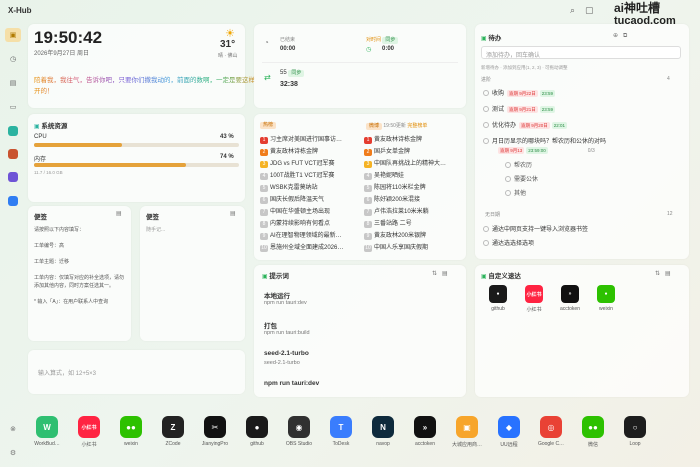  I want to click on hot-list-item: 8 三番站路 二号, so click(414, 223).